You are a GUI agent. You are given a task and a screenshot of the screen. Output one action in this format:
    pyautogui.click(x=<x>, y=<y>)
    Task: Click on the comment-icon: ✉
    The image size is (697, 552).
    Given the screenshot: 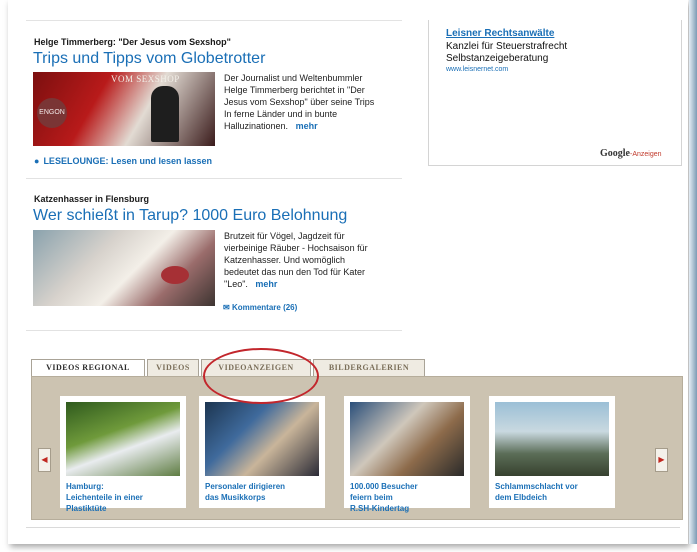 What is the action you would take?
    pyautogui.click(x=226, y=307)
    